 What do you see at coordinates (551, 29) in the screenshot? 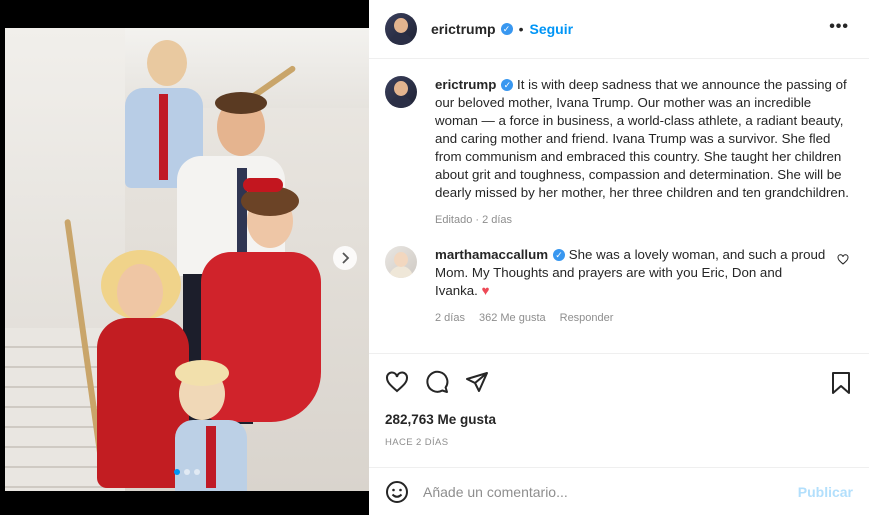
I see `follow-button: Seguir` at bounding box center [551, 29].